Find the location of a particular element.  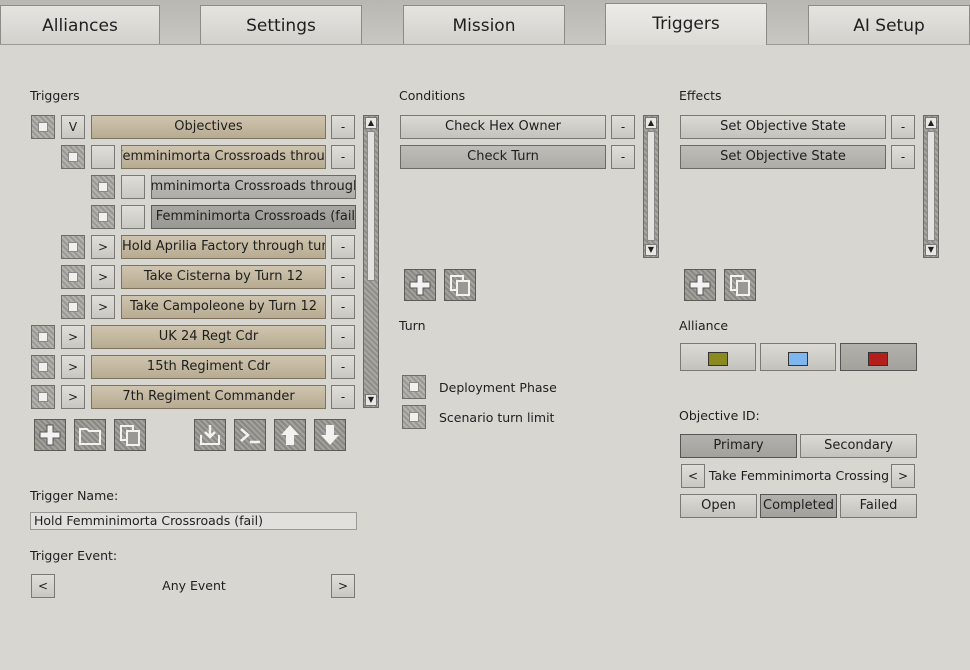

tab-label: Alliances is located at coordinates (80, 26).